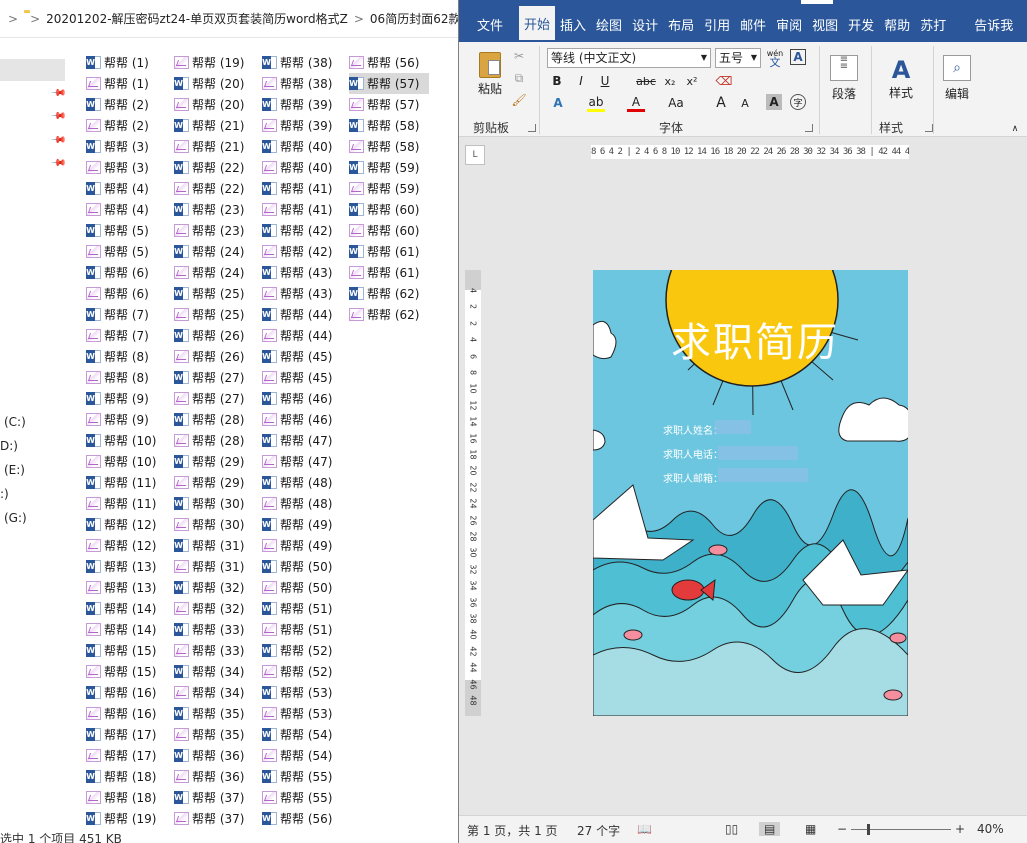 The image size is (1027, 843). What do you see at coordinates (475, 155) in the screenshot?
I see `tab-selector: L` at bounding box center [475, 155].